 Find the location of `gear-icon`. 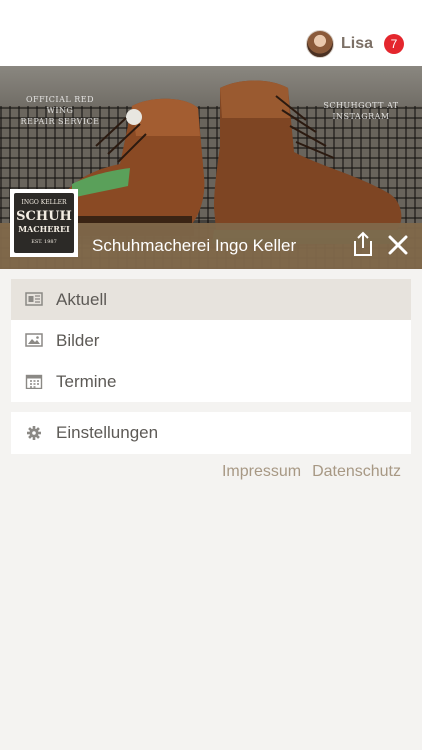

gear-icon is located at coordinates (34, 433).